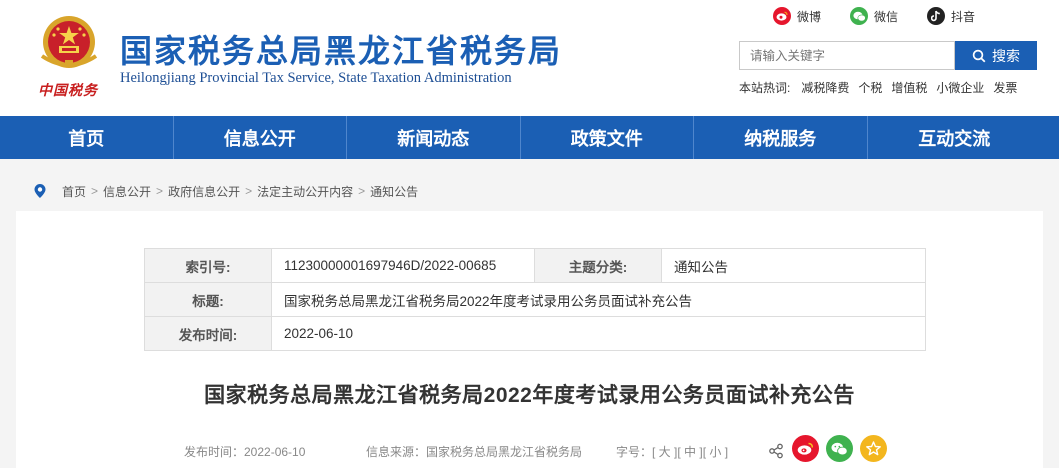 Image resolution: width=1059 pixels, height=468 pixels. Describe the element at coordinates (955, 137) in the screenshot. I see `nav-item-interaction: 互动交流` at that location.